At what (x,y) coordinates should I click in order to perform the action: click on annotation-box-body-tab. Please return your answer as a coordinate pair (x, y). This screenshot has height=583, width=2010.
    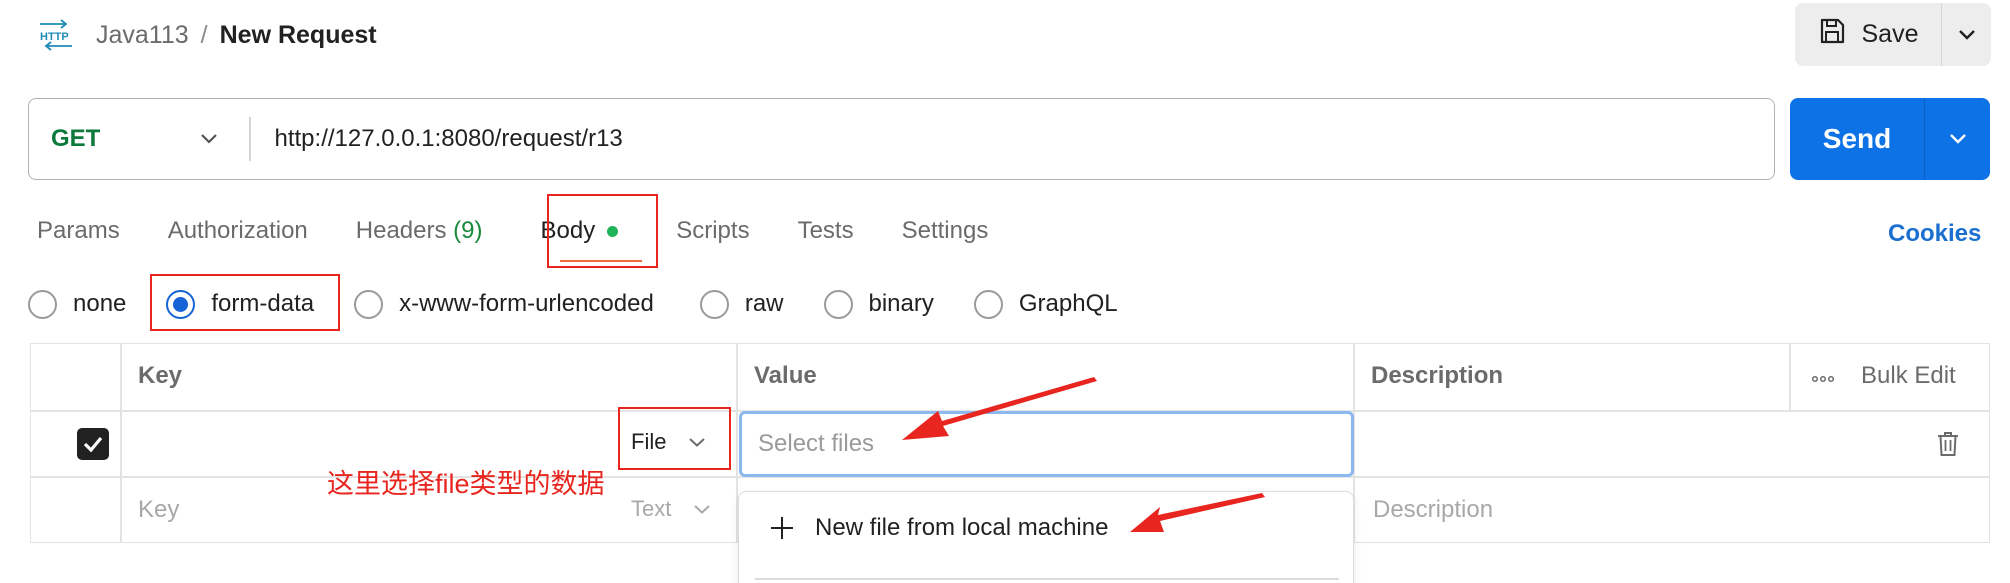
    Looking at the image, I should click on (602, 231).